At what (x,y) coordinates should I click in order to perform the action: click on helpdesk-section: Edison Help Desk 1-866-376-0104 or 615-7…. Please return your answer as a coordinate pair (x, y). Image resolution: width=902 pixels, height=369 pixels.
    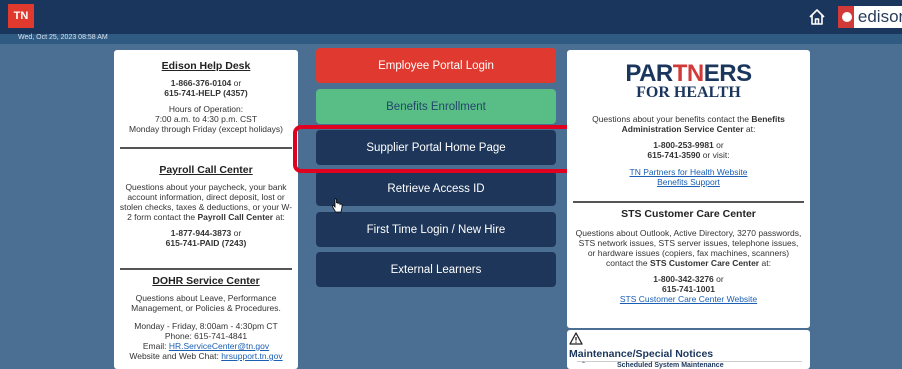
    Looking at the image, I should click on (206, 97).